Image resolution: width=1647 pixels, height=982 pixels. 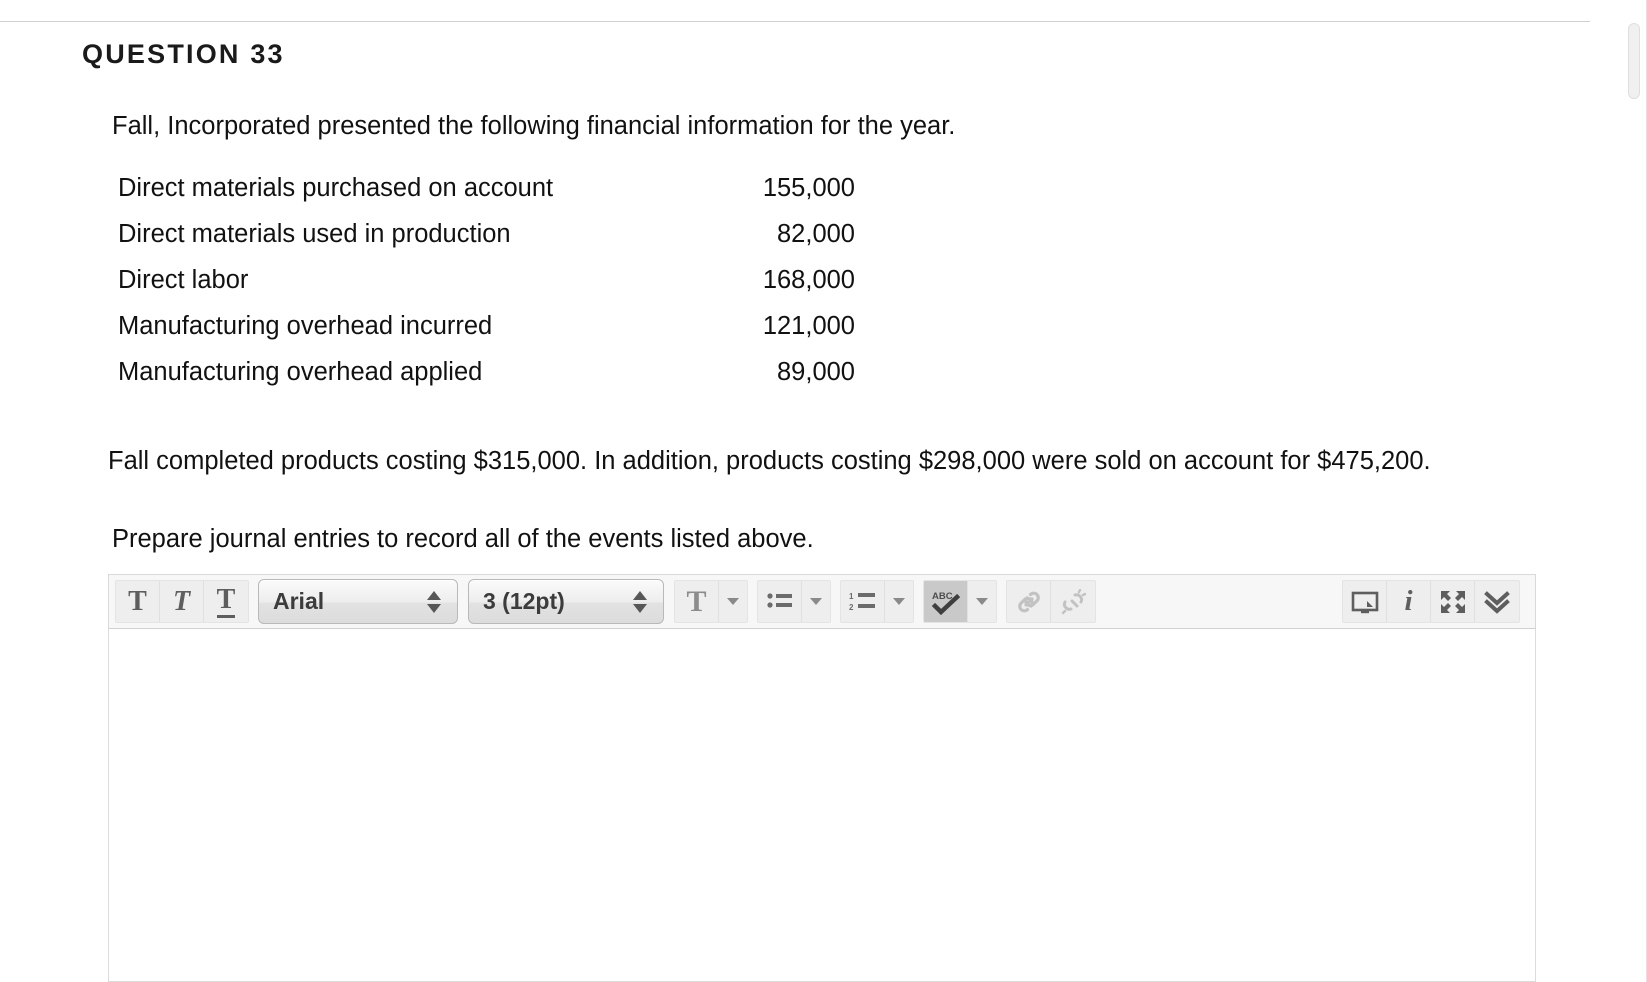 I want to click on row-label: Direct labor, so click(x=183, y=279).